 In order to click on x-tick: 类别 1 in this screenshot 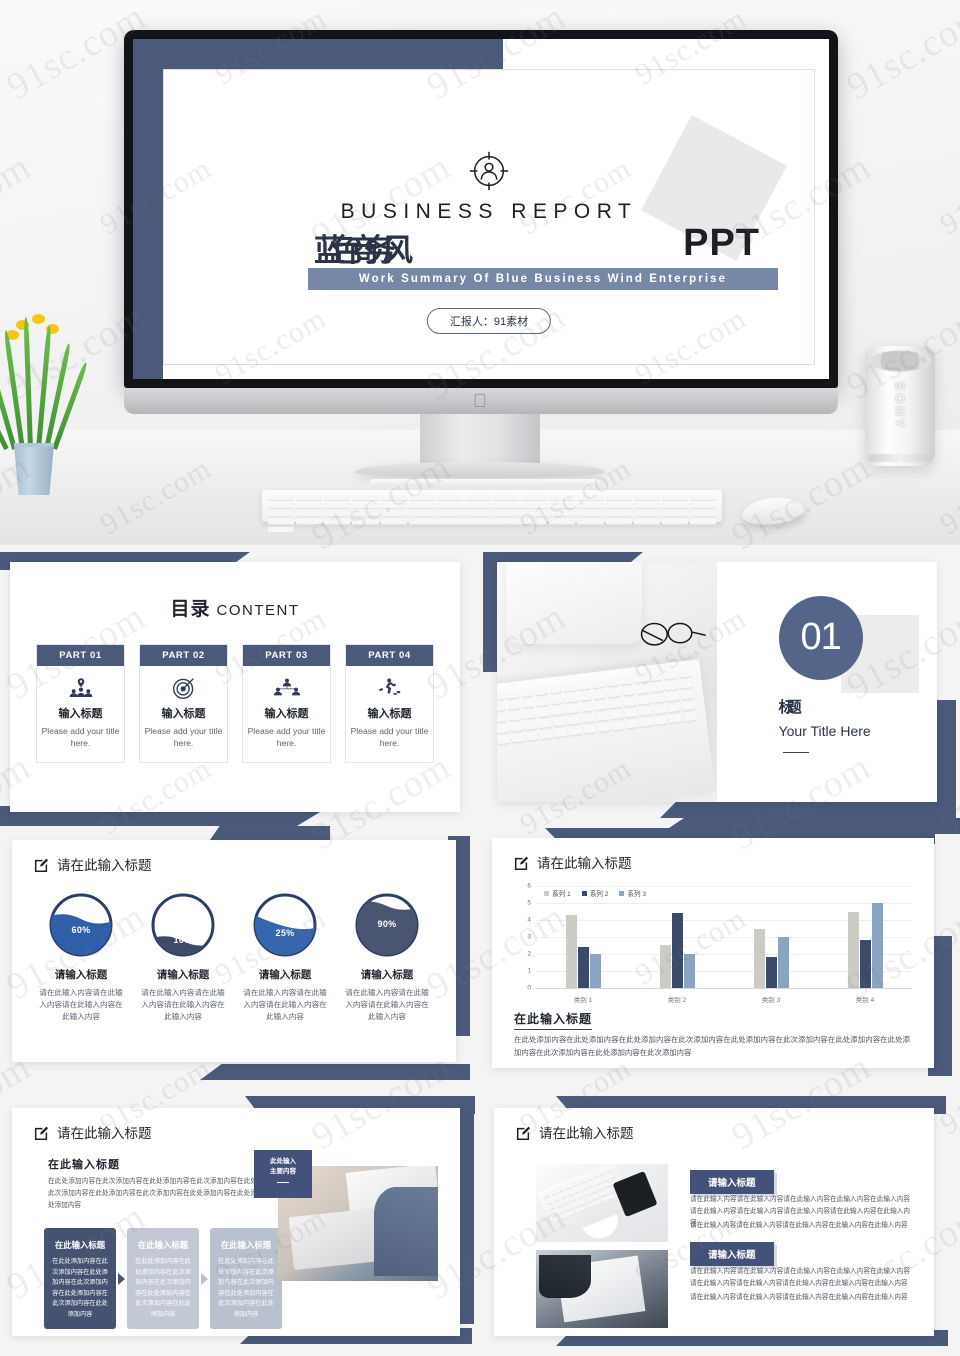, I will do `click(583, 1000)`.